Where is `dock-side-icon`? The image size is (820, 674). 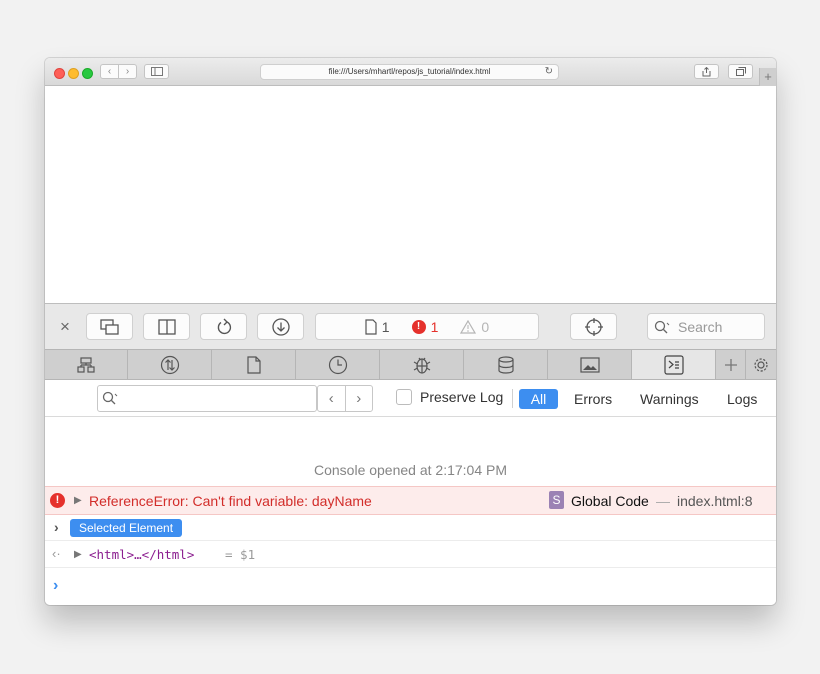 dock-side-icon is located at coordinates (166, 326).